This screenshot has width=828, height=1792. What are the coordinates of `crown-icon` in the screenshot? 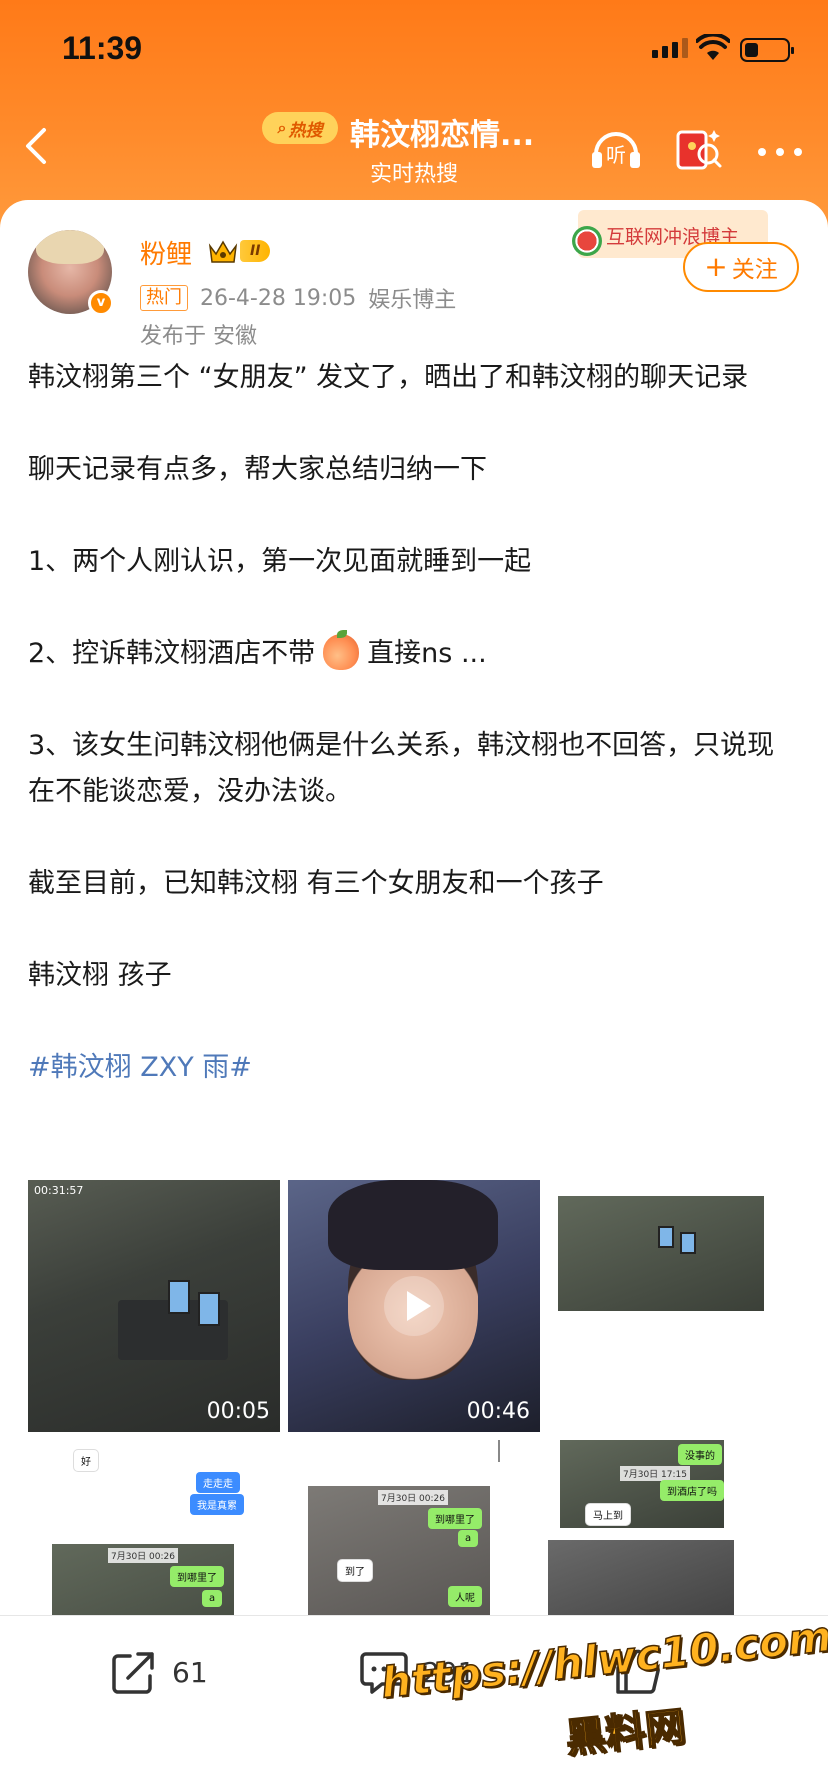 It's located at (223, 251).